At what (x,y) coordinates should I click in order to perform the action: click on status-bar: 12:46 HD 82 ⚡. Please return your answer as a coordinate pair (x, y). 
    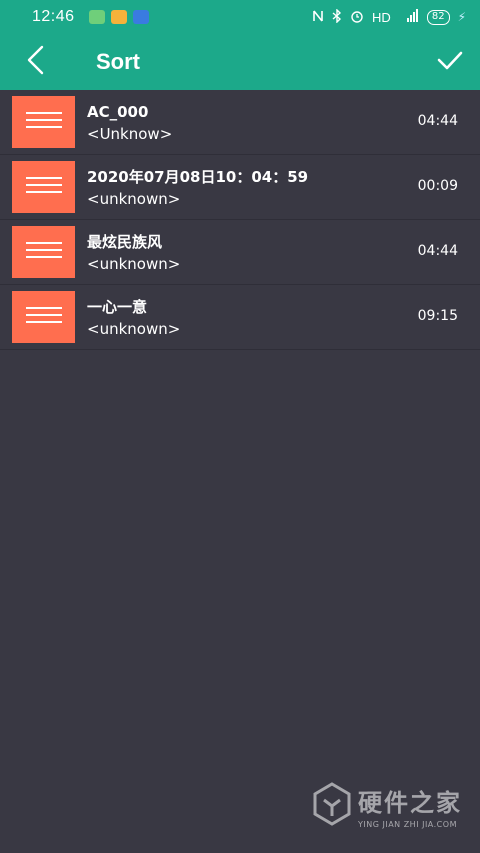
    Looking at the image, I should click on (240, 17).